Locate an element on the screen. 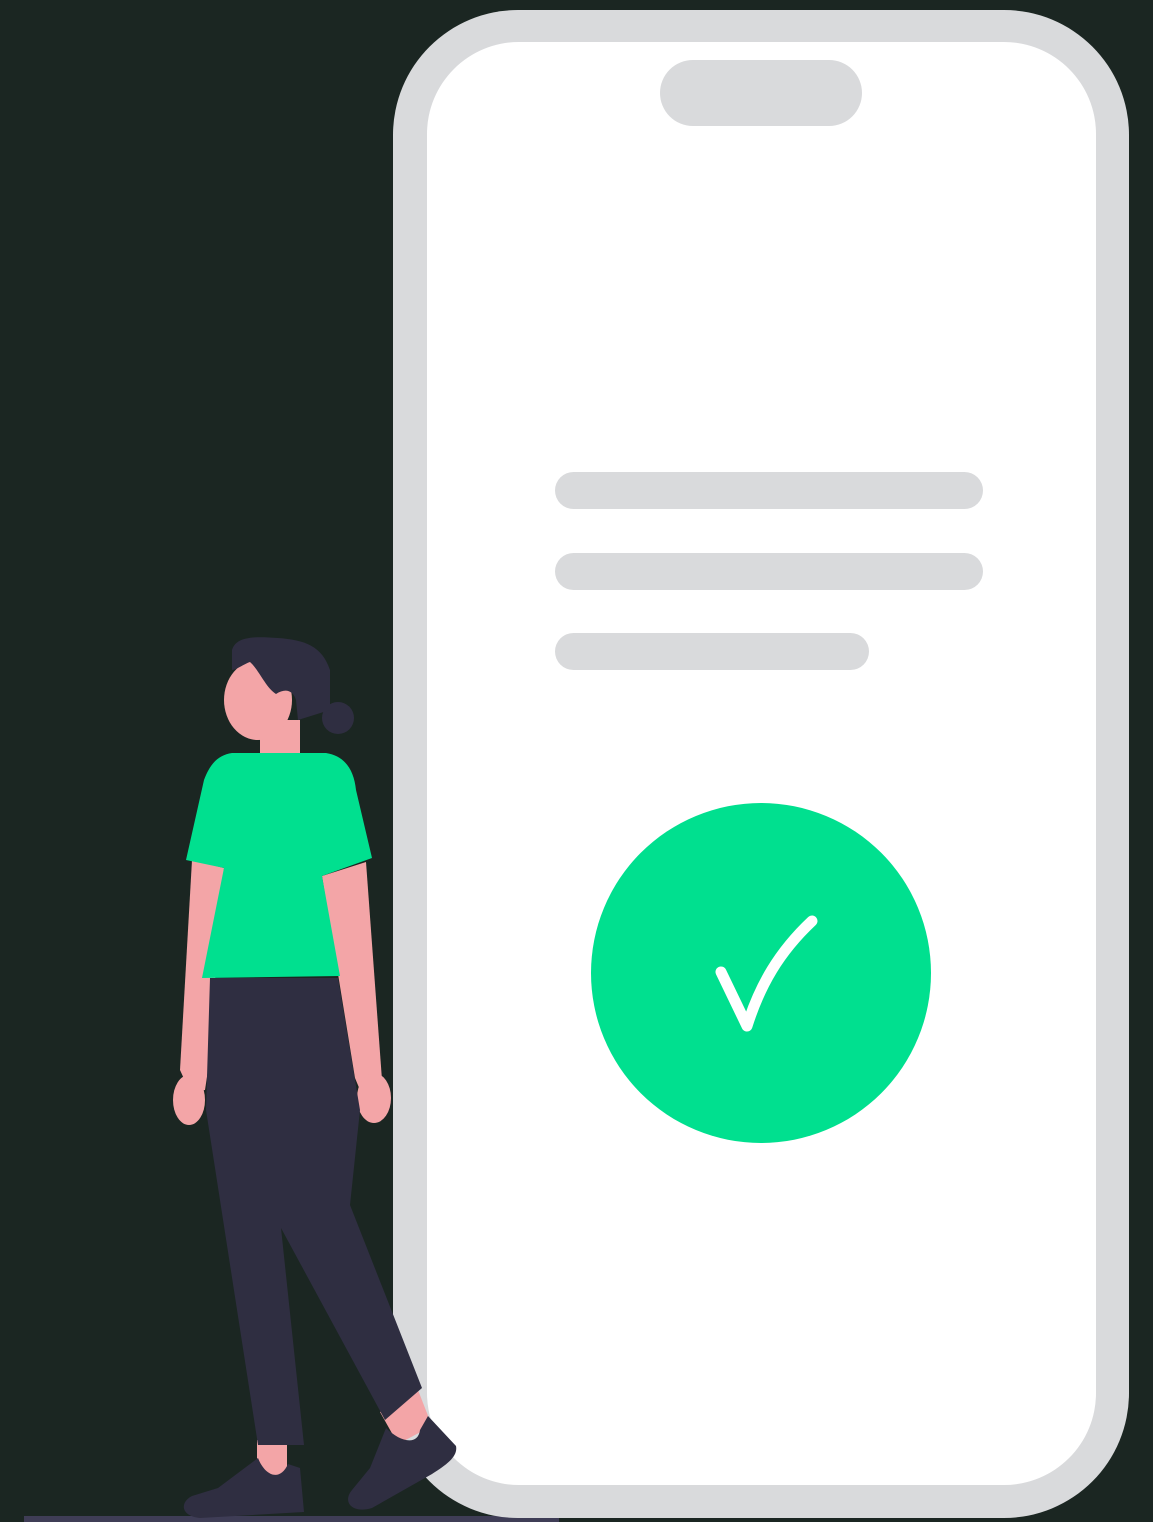 This screenshot has height=1522, width=1153. success-circle is located at coordinates (761, 973).